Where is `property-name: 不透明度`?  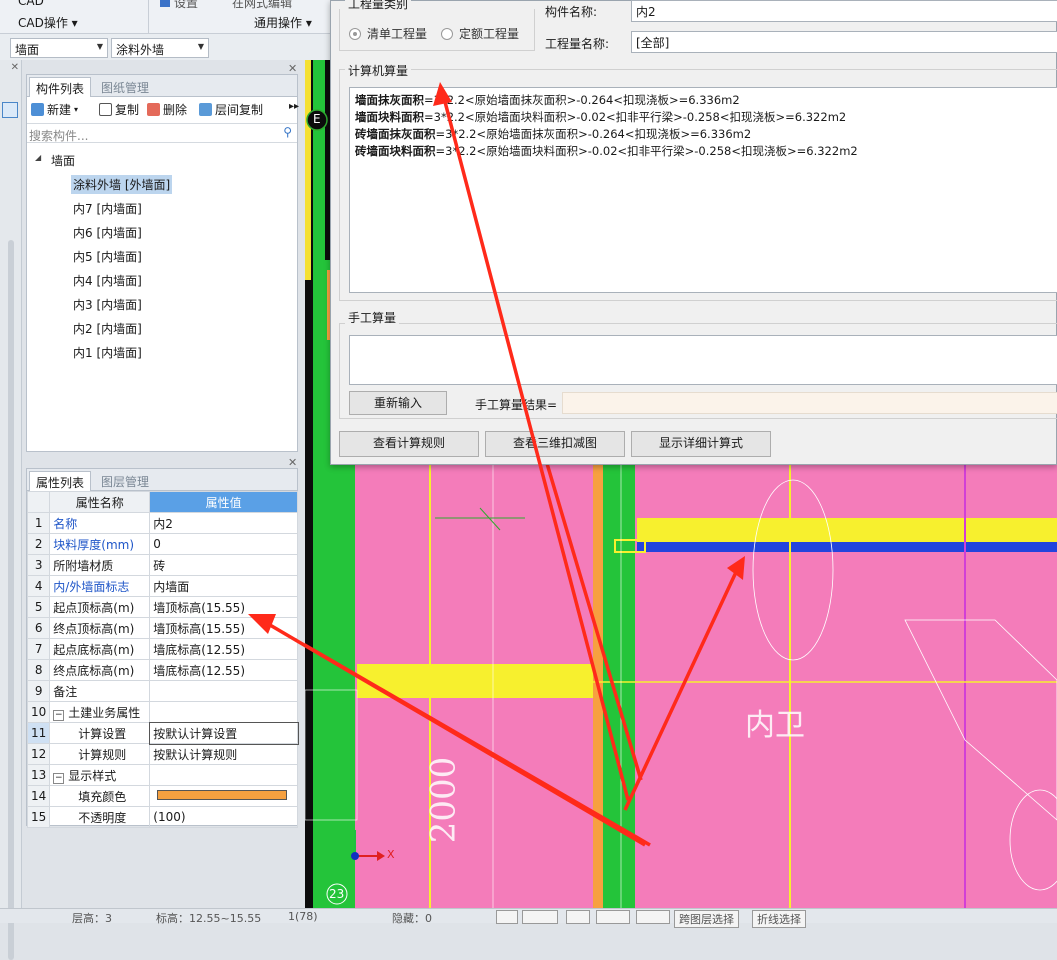
property-name: 不透明度 is located at coordinates (100, 817).